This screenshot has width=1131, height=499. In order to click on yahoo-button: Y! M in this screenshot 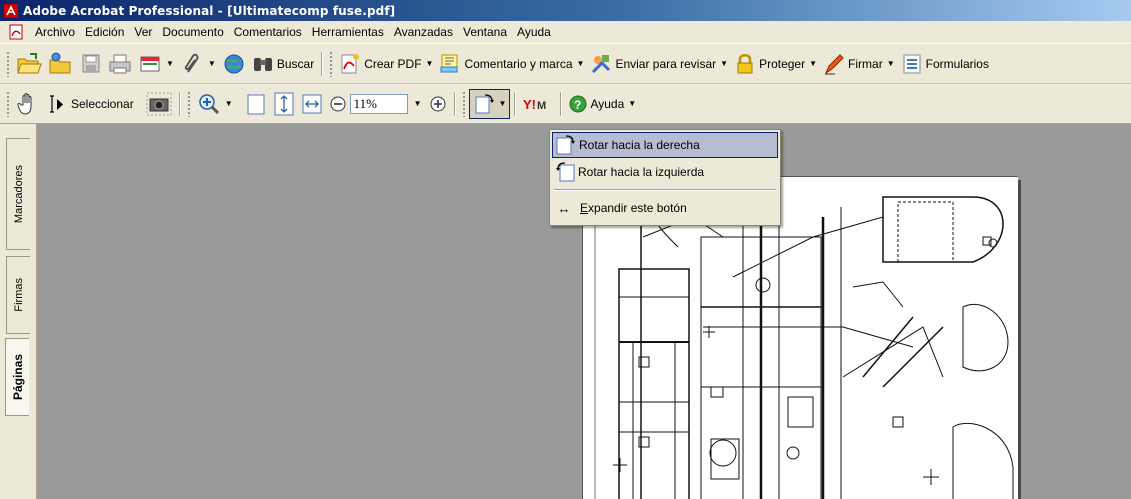, I will do `click(538, 104)`.